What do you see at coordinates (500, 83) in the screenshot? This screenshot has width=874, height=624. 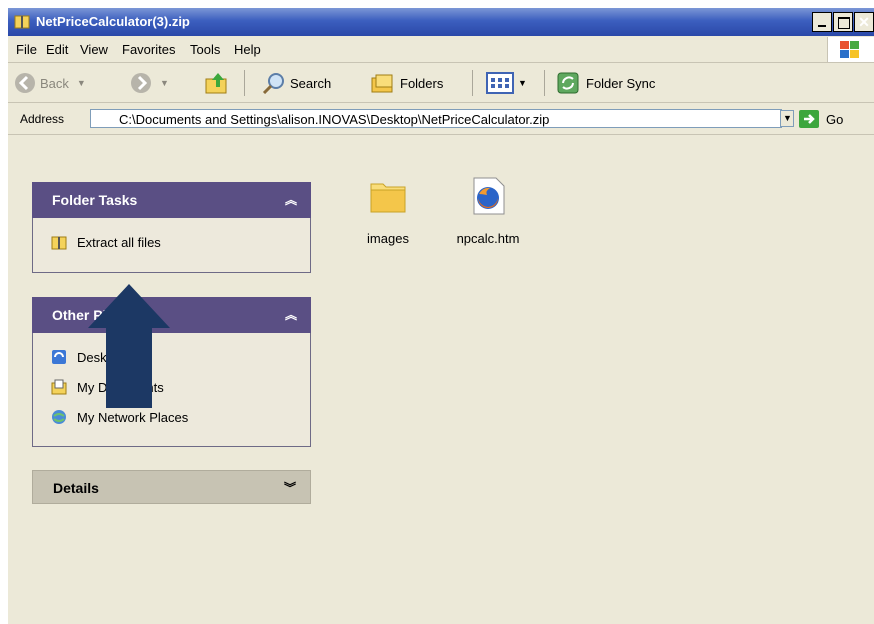 I see `views-icon` at bounding box center [500, 83].